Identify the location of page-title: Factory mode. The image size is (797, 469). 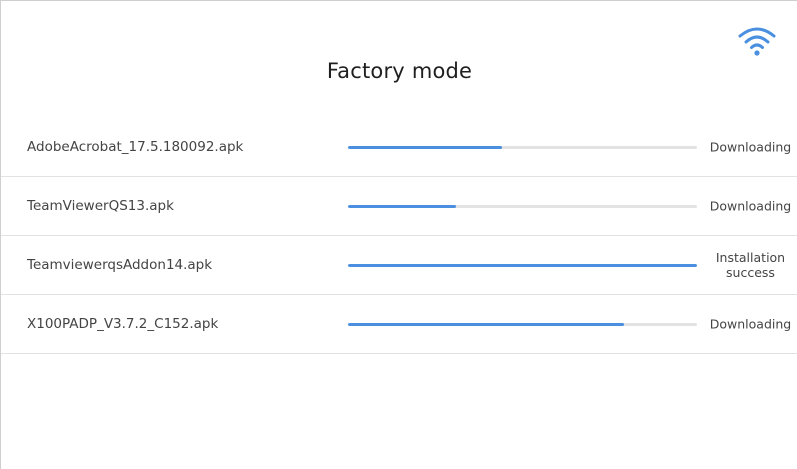
(399, 71).